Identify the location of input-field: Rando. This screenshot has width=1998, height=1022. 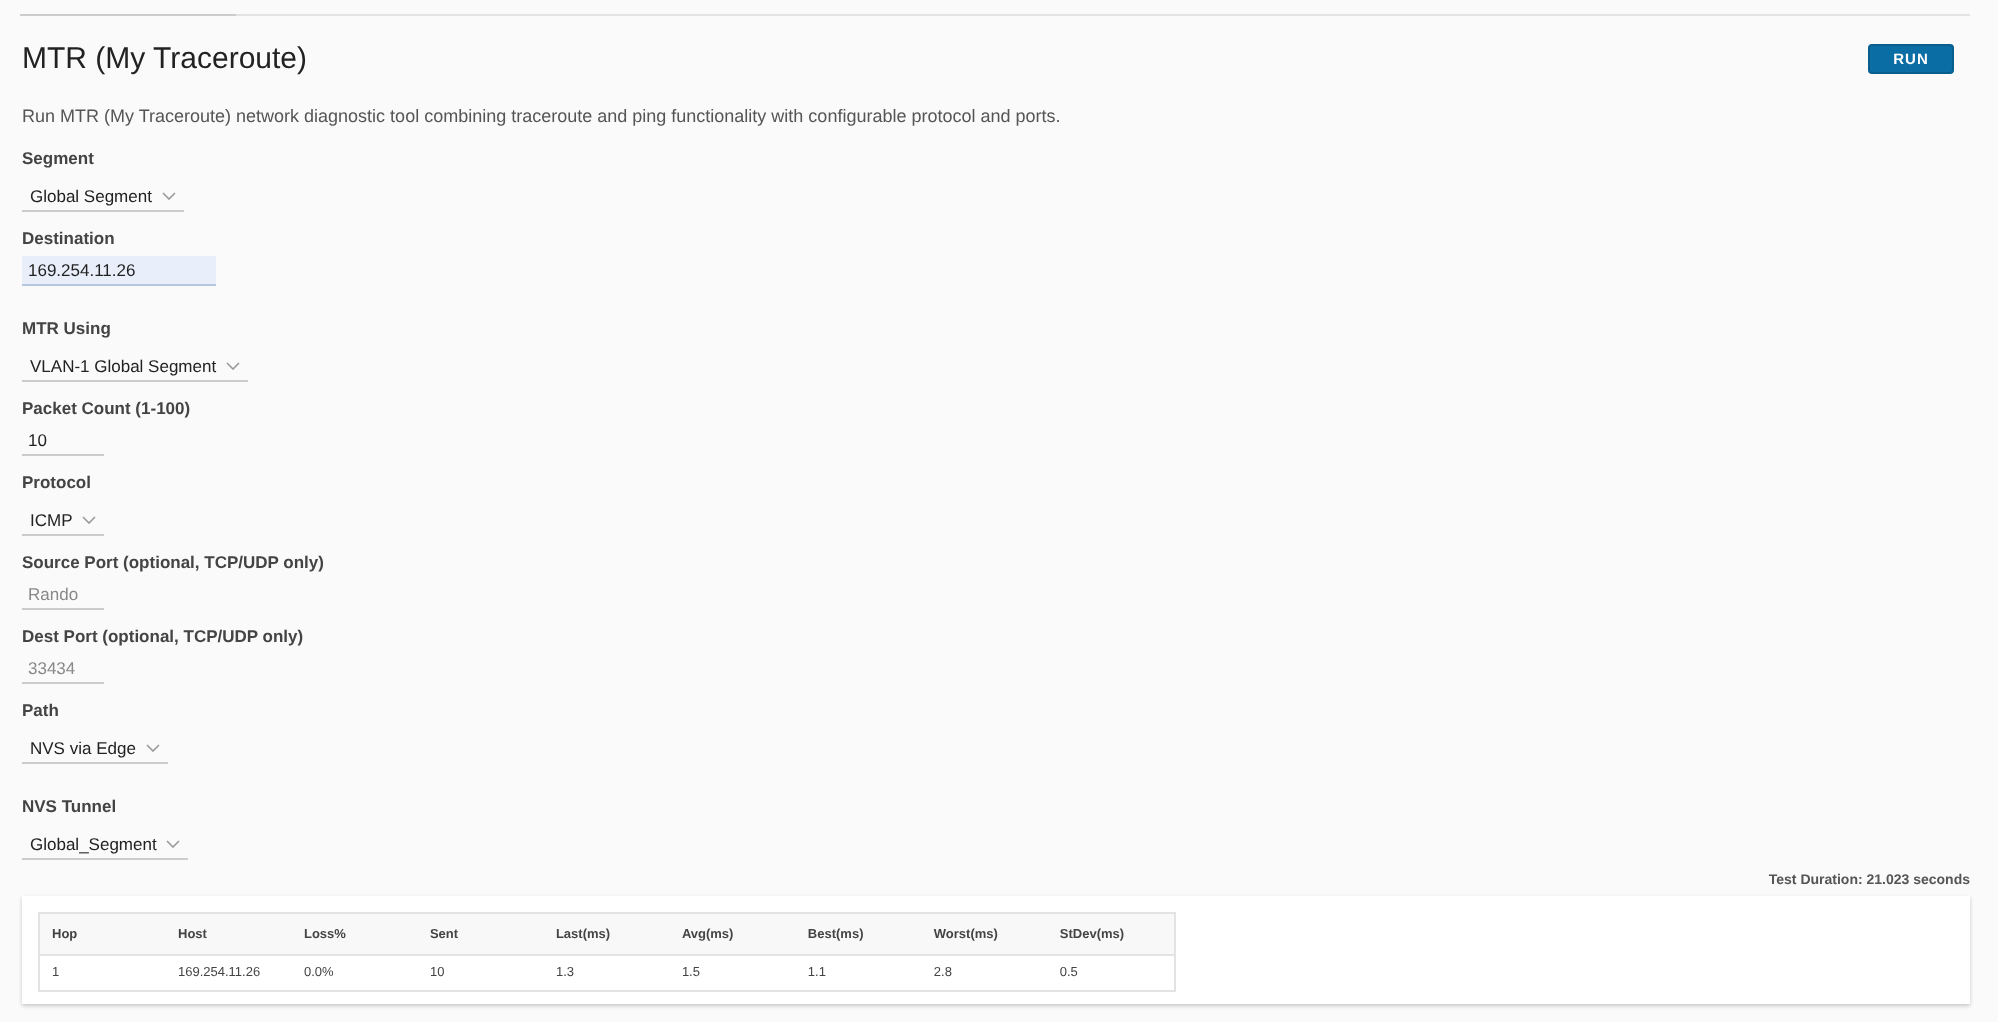
(63, 595).